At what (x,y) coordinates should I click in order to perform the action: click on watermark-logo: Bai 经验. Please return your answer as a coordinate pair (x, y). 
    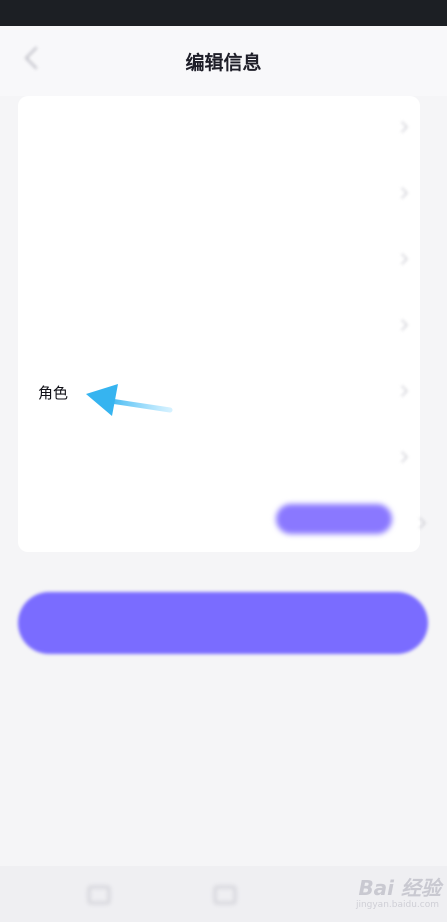
    Looking at the image, I should click on (399, 888).